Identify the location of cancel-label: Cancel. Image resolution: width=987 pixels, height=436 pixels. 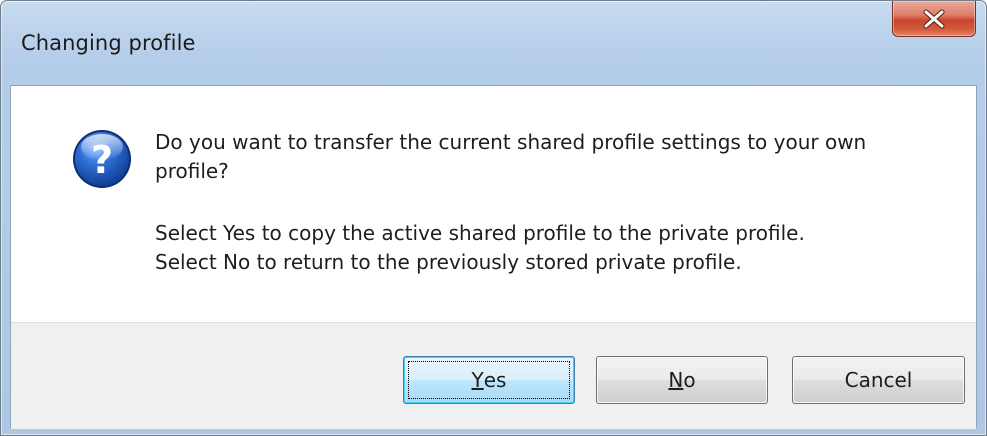
(878, 380).